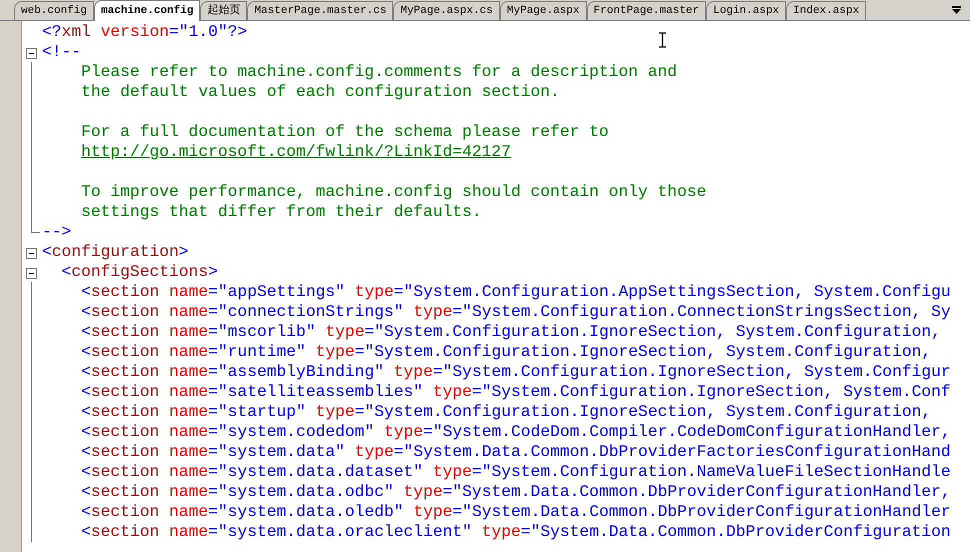 The image size is (970, 552). I want to click on code-line: <configuration>, so click(115, 252).